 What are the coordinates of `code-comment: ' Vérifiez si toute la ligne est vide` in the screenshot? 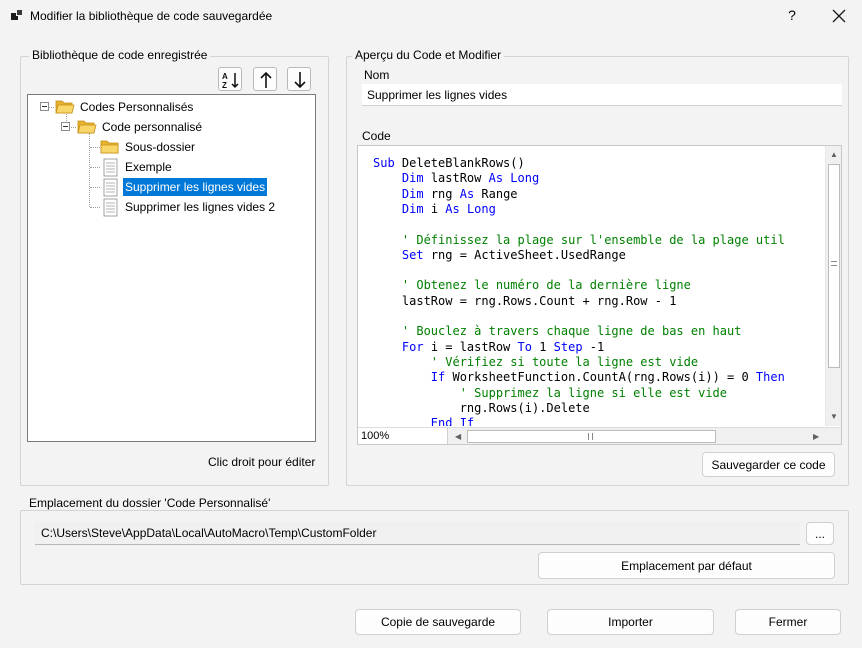 It's located at (536, 361).